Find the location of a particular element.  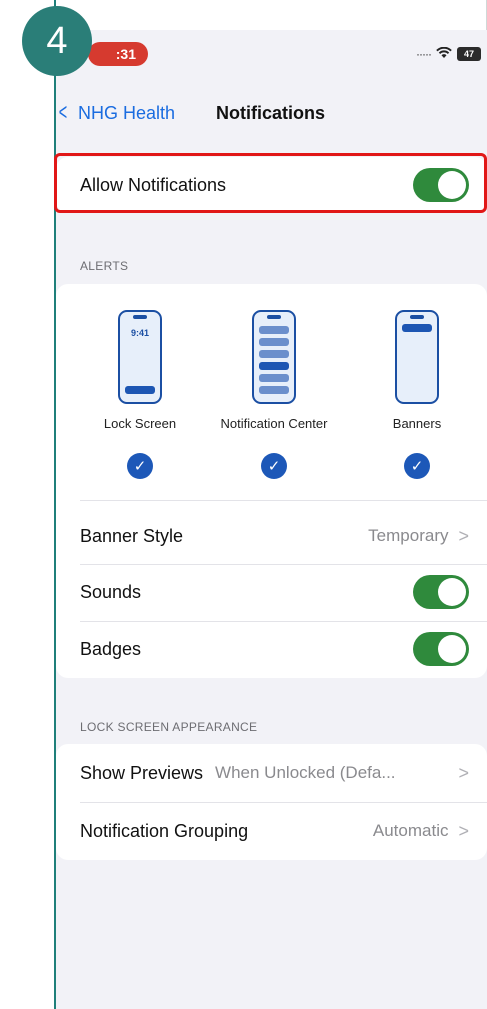

back-label: NHG Health is located at coordinates (127, 112).